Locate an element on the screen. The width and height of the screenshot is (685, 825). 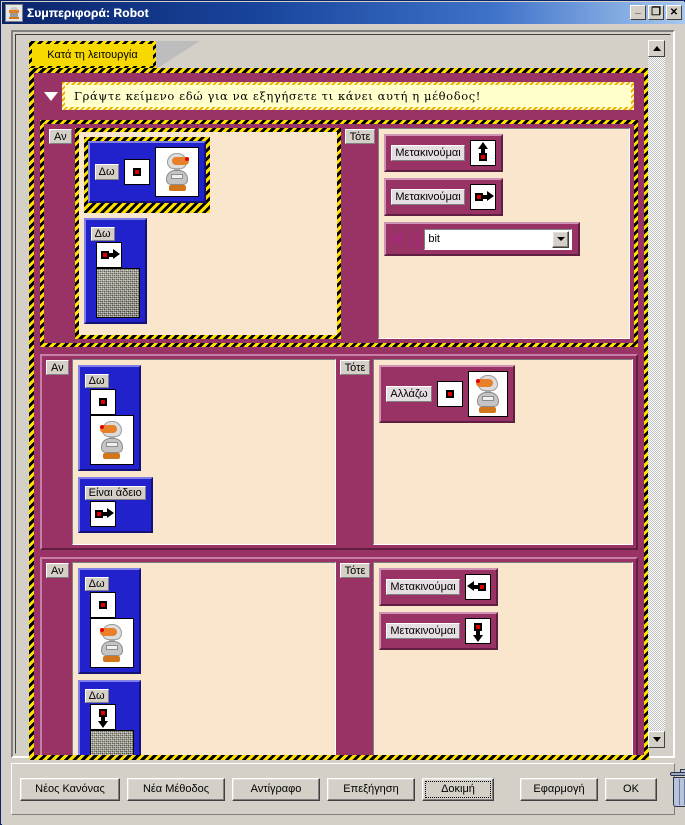
then-zone: Μετακινούμαι Μετακινούμαι is located at coordinates (503, 658).